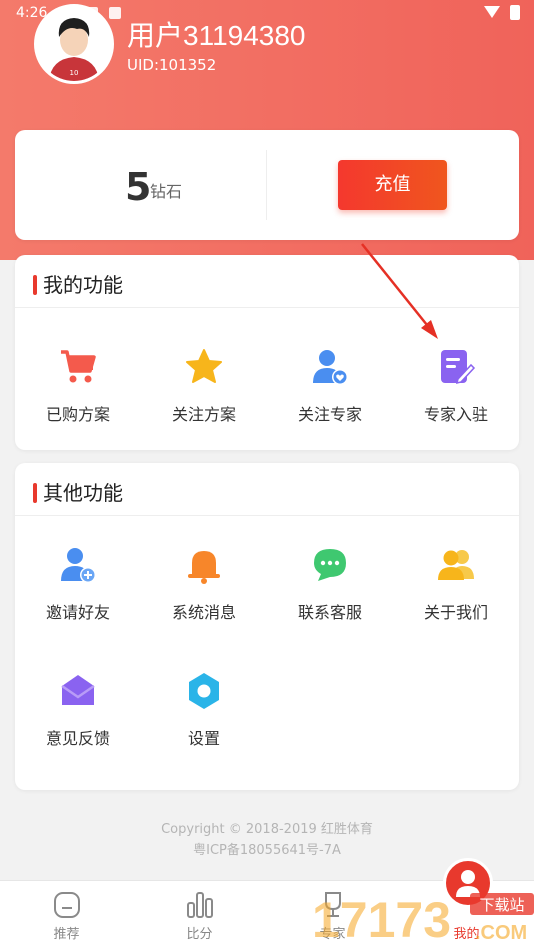 This screenshot has height=950, width=534. What do you see at coordinates (203, 414) in the screenshot?
I see `menu-item-label: 关注方案` at bounding box center [203, 414].